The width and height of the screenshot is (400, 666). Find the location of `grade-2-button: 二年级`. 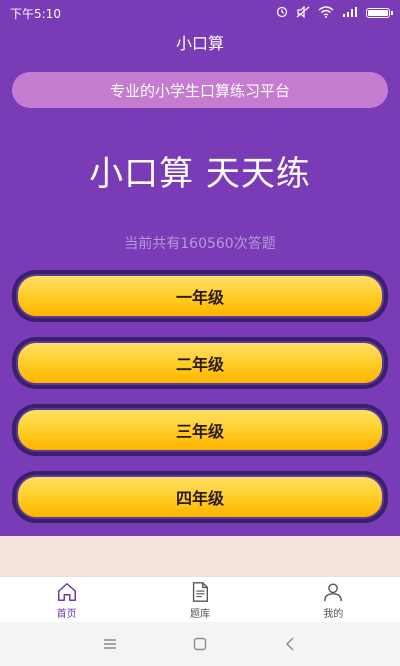

grade-2-button: 二年级 is located at coordinates (200, 363).